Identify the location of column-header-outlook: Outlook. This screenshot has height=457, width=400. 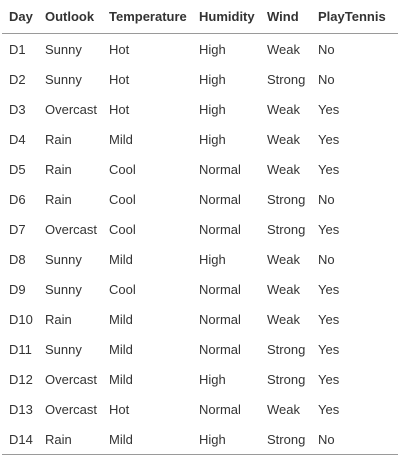
(70, 17).